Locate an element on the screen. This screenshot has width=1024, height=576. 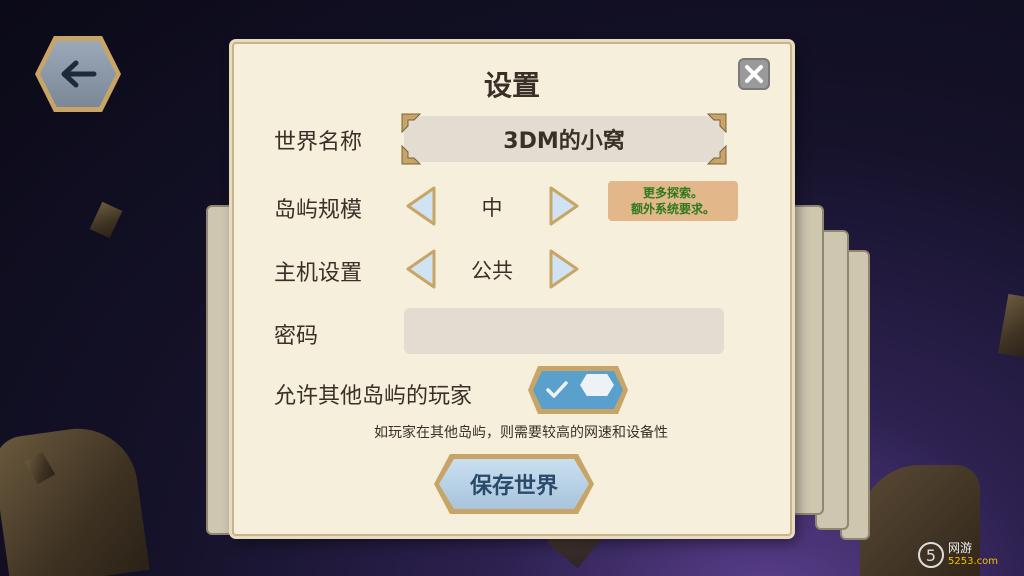
island-size-prev-button is located at coordinates (421, 206).